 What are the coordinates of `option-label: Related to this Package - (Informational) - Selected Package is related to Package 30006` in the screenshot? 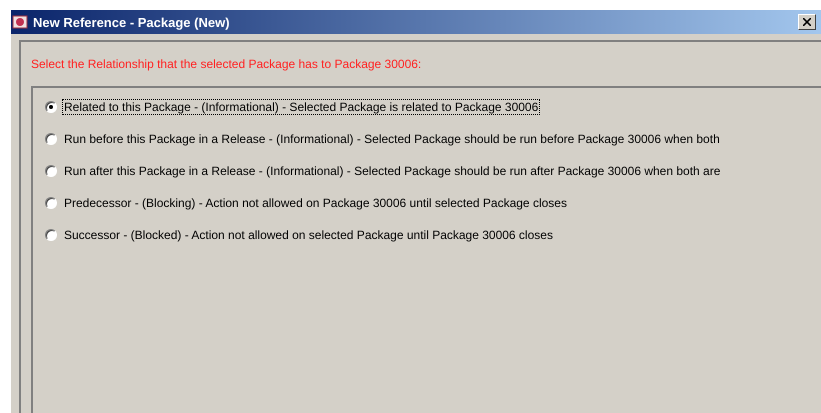 It's located at (301, 107).